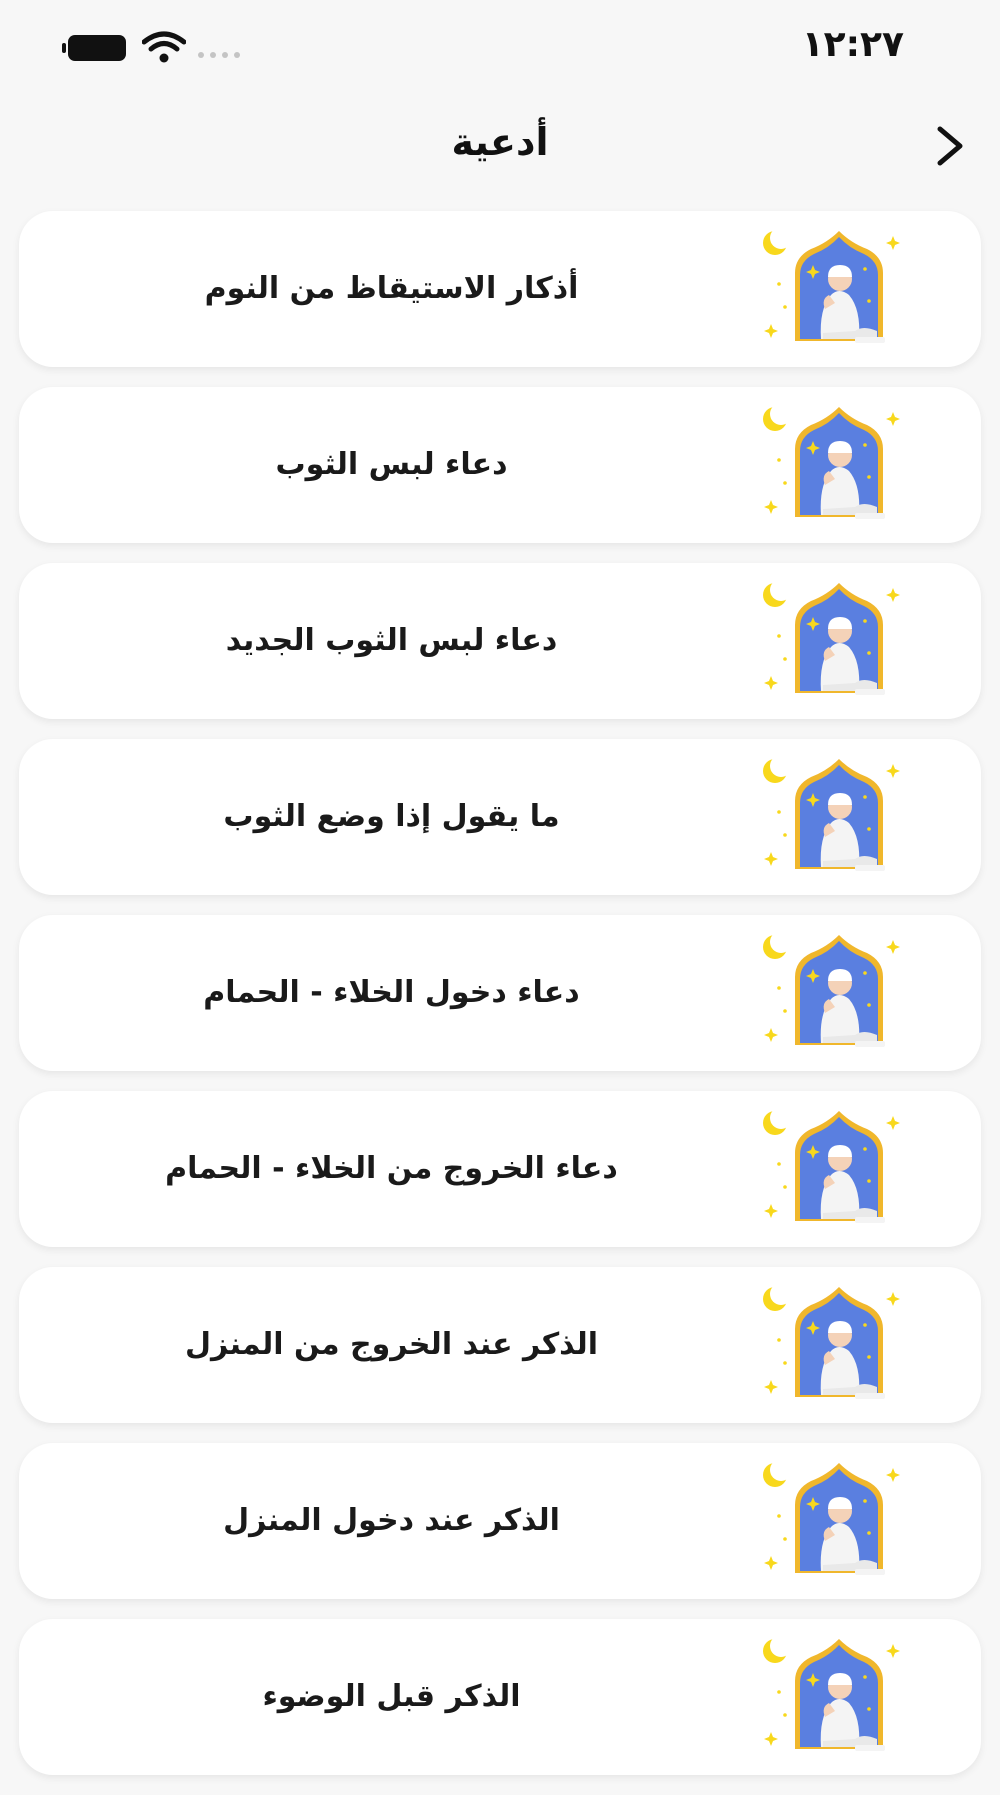 The width and height of the screenshot is (1000, 1795). I want to click on dua-title: أذكار الاستيقاظ من النوم, so click(391, 288).